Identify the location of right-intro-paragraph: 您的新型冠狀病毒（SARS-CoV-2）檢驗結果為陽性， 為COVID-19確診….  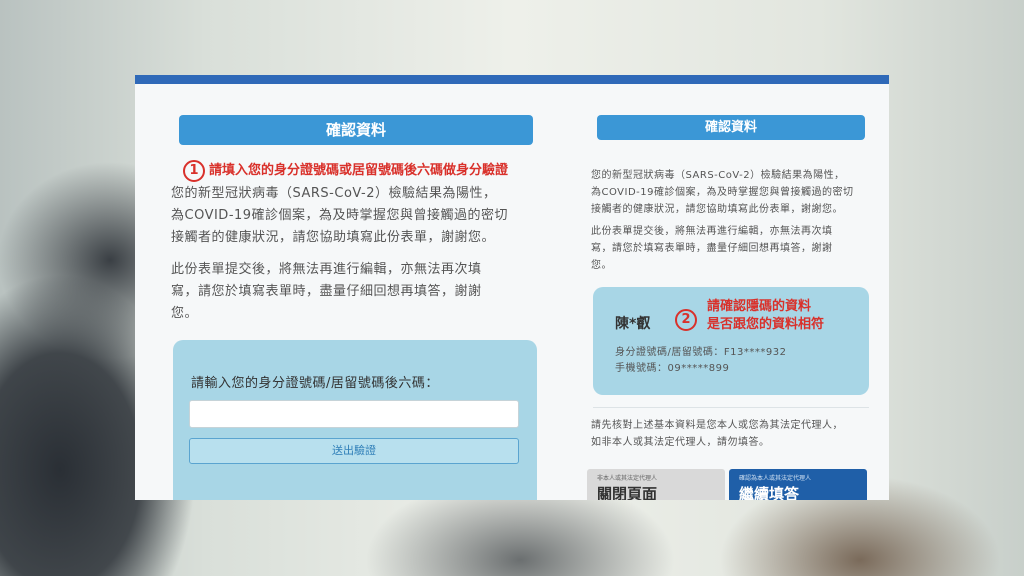
(722, 192).